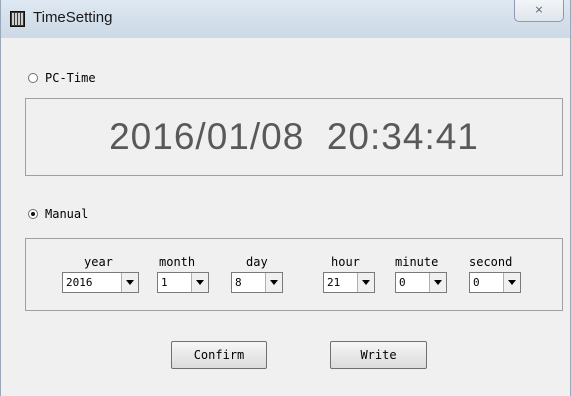 The height and width of the screenshot is (396, 571). I want to click on pc-time-label: PC-Time, so click(70, 78).